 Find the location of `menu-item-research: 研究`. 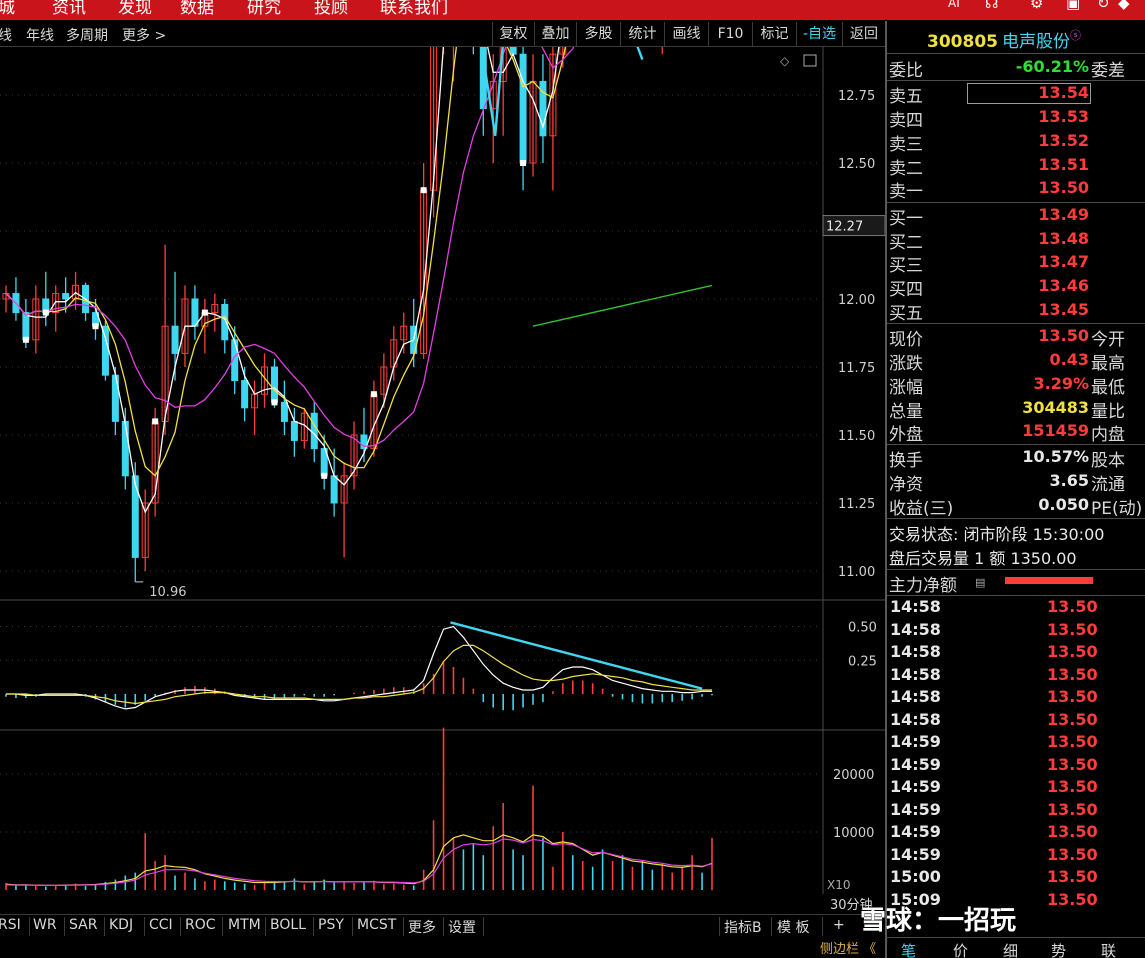

menu-item-research: 研究 is located at coordinates (264, 9).